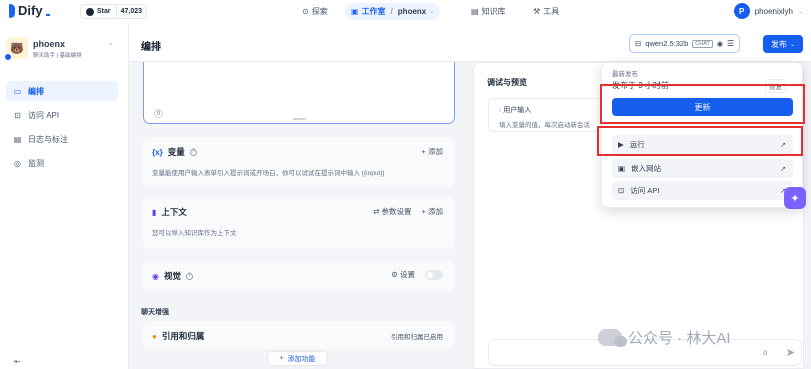  What do you see at coordinates (667, 43) in the screenshot?
I see `model-name: qwen2.5:32b` at bounding box center [667, 43].